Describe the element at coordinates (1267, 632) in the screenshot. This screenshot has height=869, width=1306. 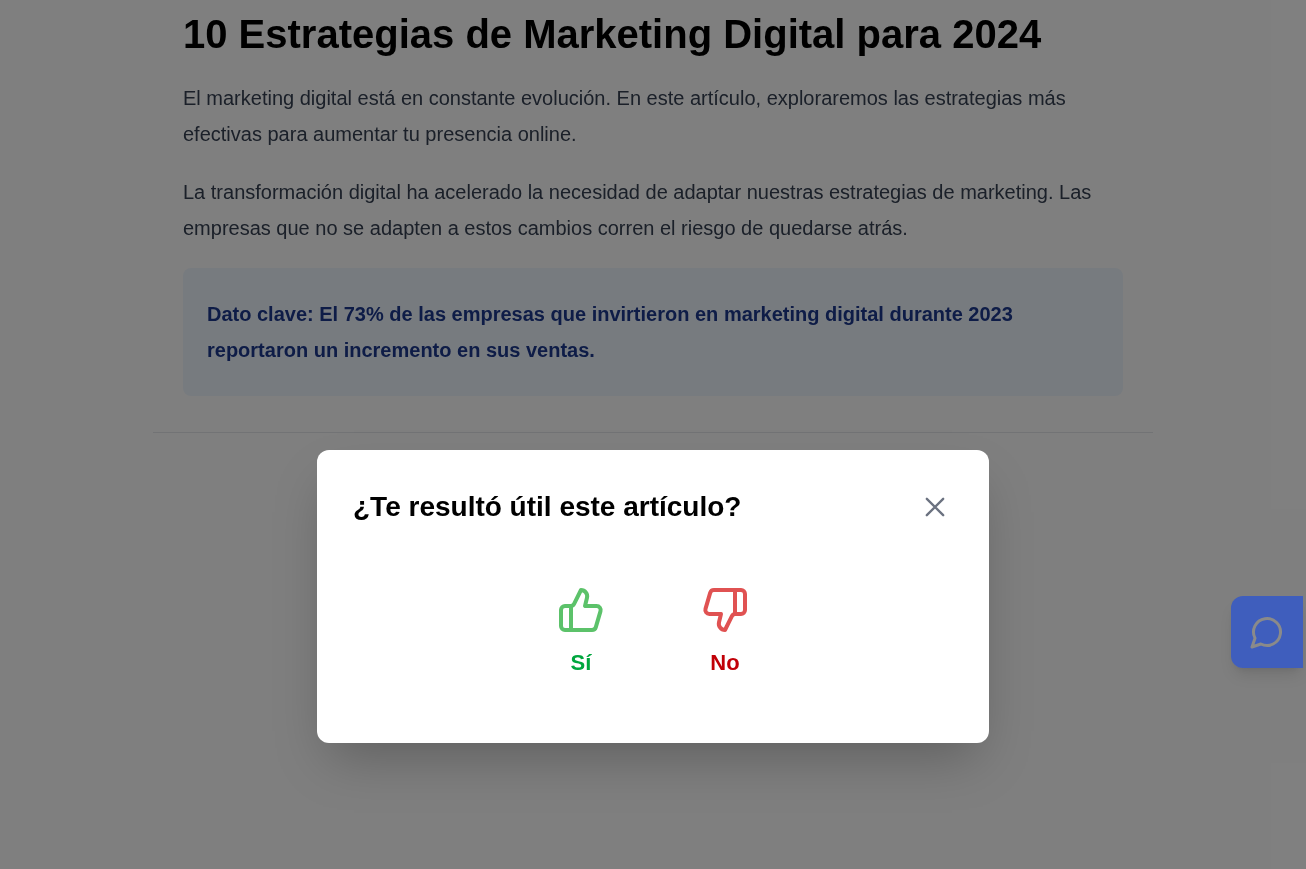
I see `chat-bubble-icon` at that location.